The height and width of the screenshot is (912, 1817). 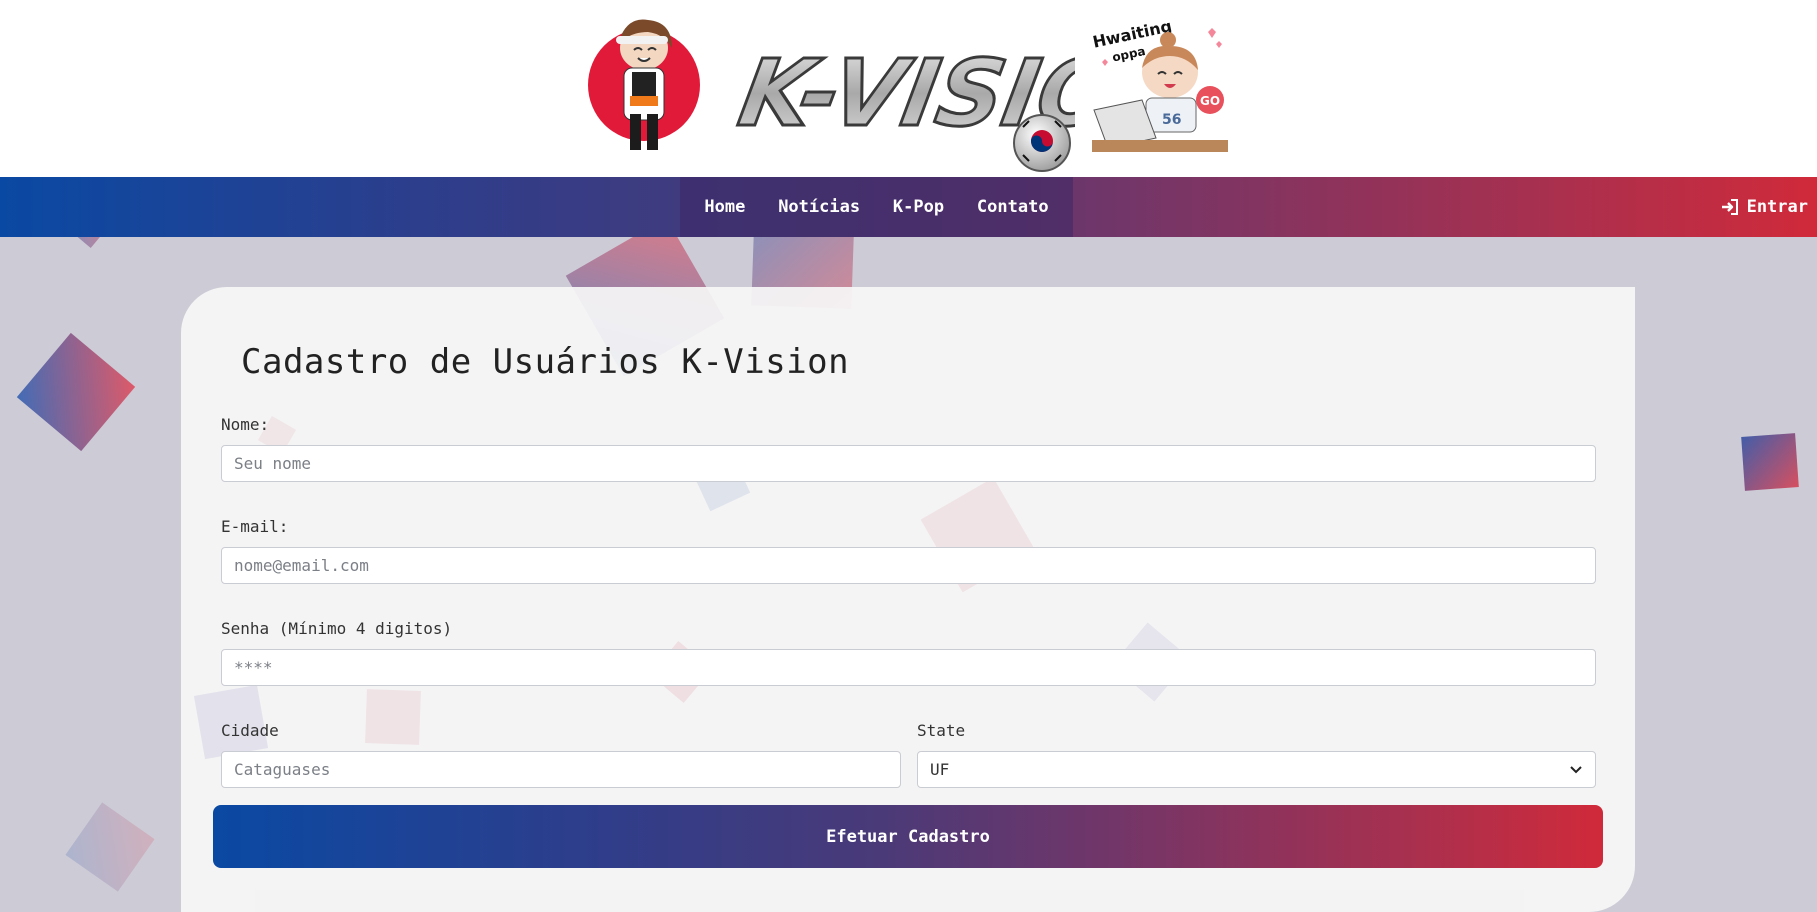 I want to click on email-input, so click(x=908, y=565).